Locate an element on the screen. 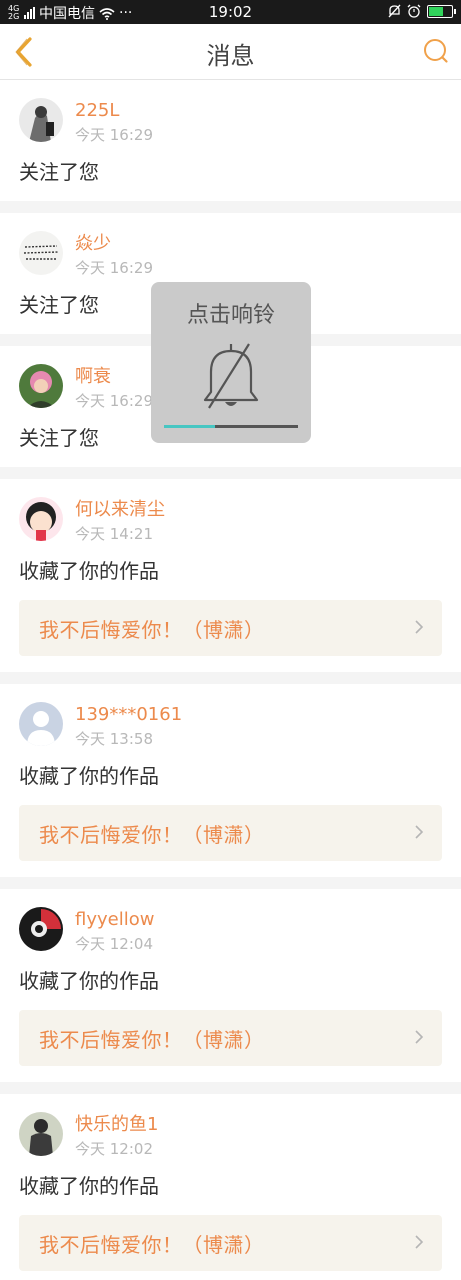 The width and height of the screenshot is (461, 1280). message-item: 快乐的鱼1 今天 12:02 收藏了你的作品 我不后悔爱你！（博潇） is located at coordinates (230, 1187).